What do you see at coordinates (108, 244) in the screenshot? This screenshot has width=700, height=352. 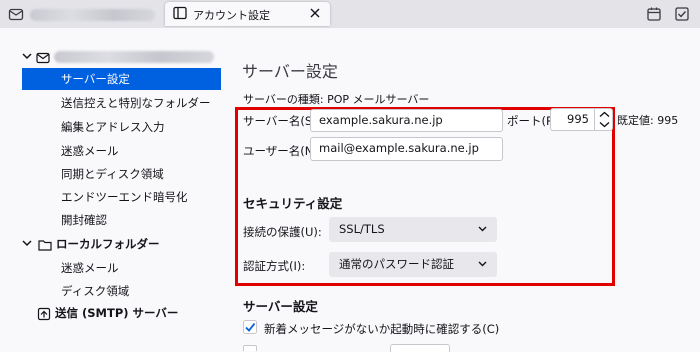 I see `local-folders-label: ローカルフォルダー` at bounding box center [108, 244].